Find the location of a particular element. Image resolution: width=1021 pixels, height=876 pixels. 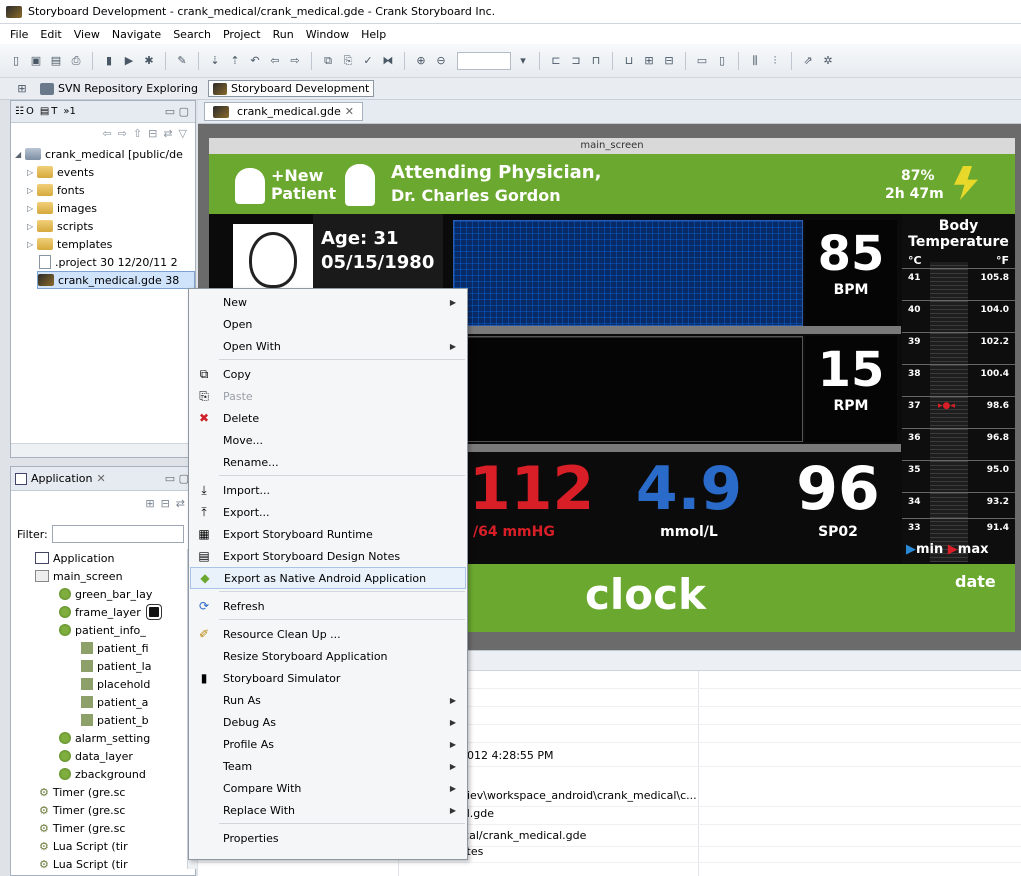

align-left-icon: ⊏ is located at coordinates (556, 61).